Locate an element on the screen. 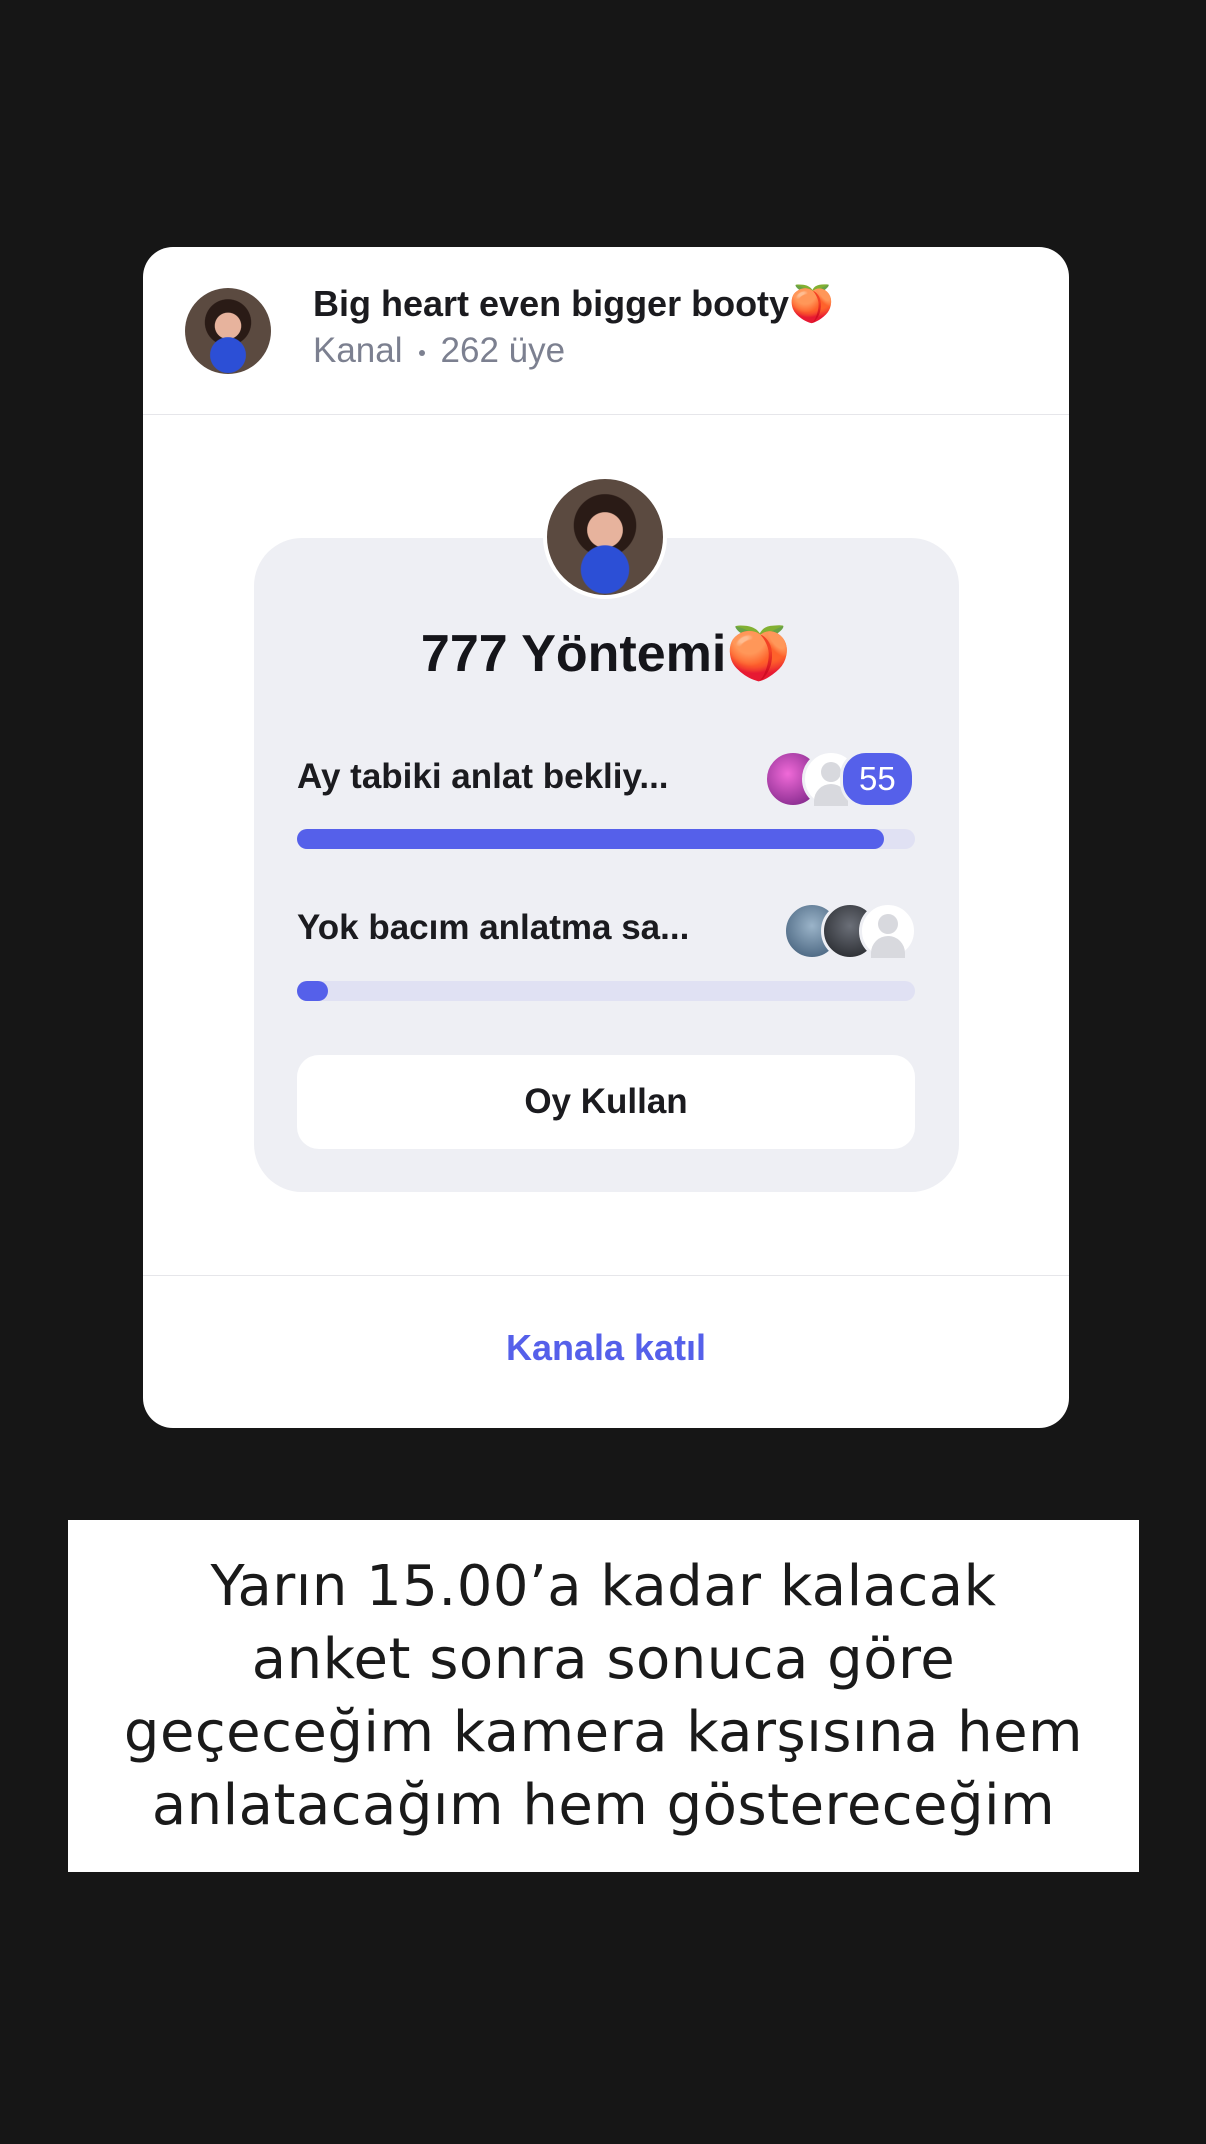  poll-option-1-bar is located at coordinates (606, 839).